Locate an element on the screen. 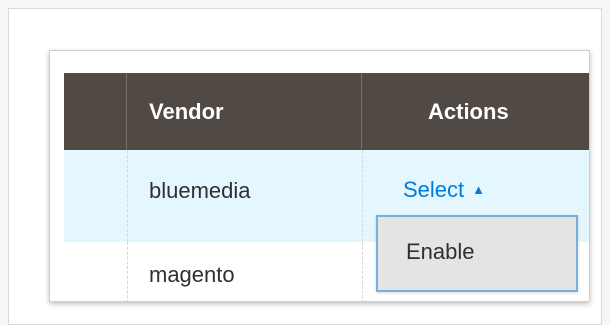 The image size is (610, 325). vendor-cell: magento is located at coordinates (192, 274).